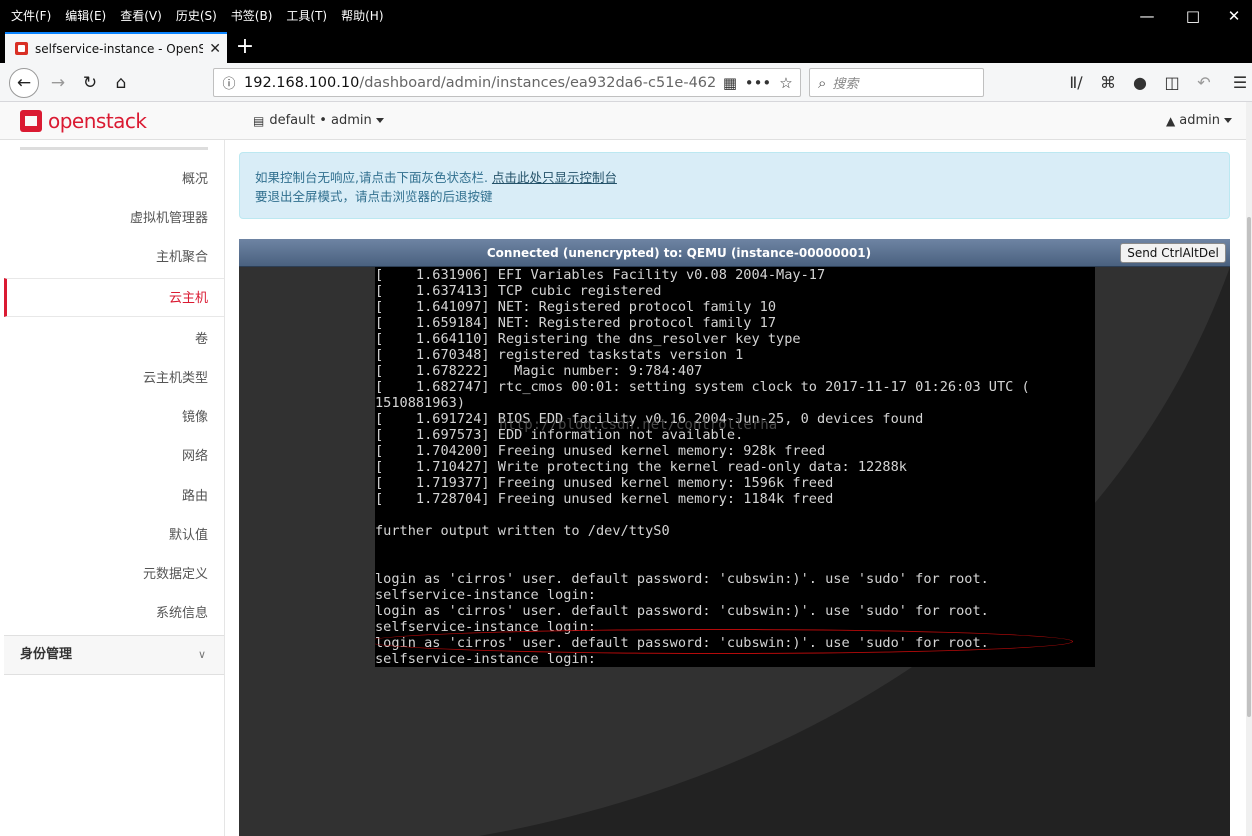  I want to click on user-label: admin, so click(1199, 120).